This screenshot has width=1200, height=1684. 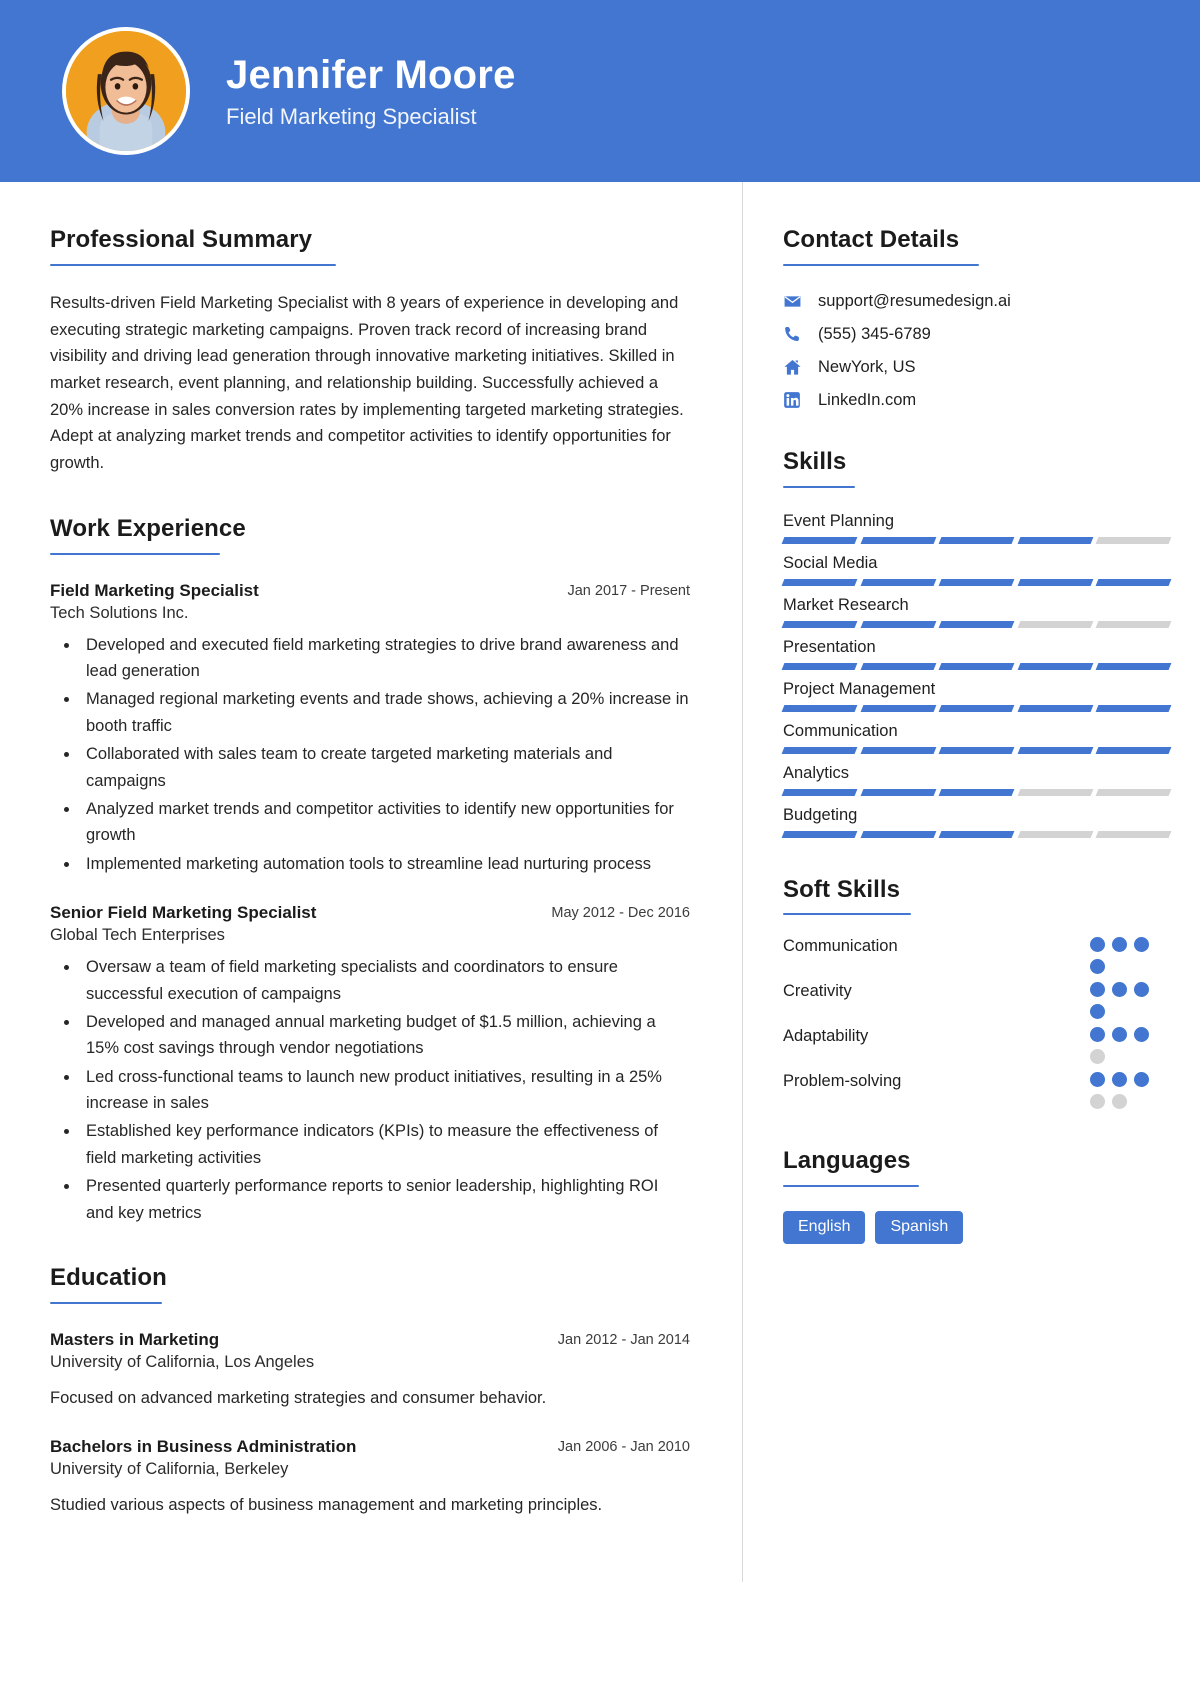 I want to click on soft-skills-heading: Soft Skills, so click(x=842, y=889).